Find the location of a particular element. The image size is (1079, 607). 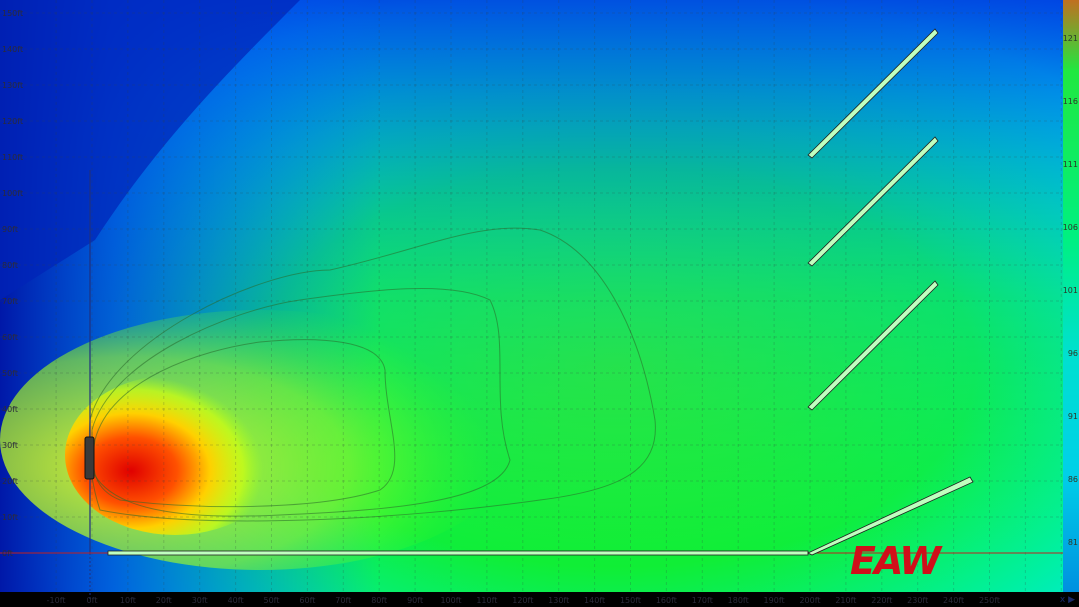

y-tick-label: 90ft is located at coordinates (10, 229).